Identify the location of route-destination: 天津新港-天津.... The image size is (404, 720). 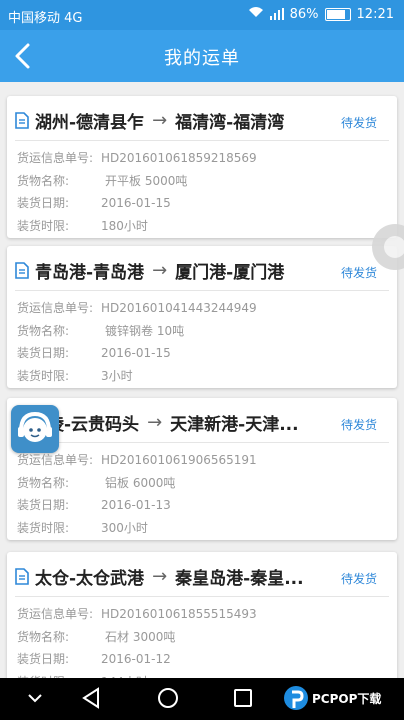
(234, 424).